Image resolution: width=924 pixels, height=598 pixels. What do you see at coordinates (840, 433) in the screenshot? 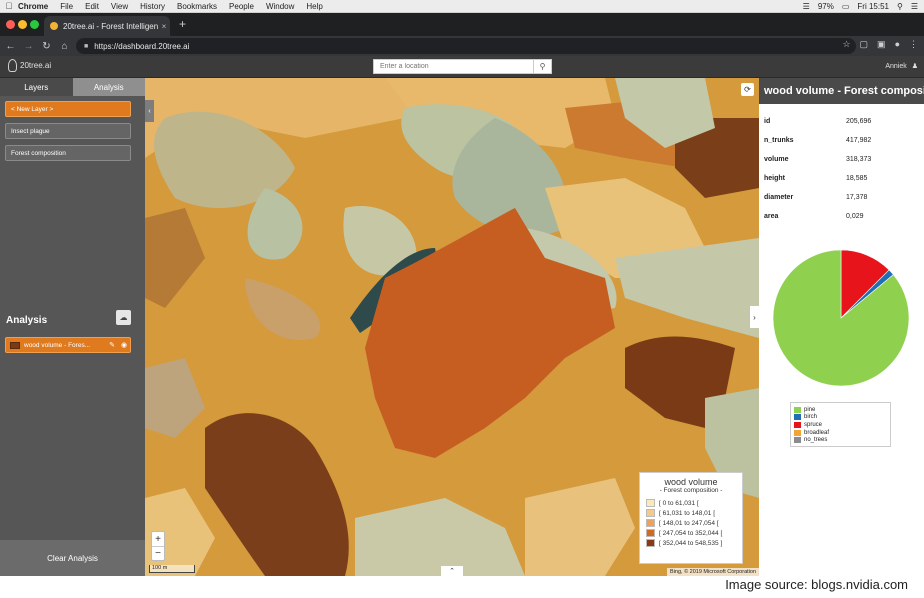
I see `pie-legend-item: broadleaf` at bounding box center [840, 433].